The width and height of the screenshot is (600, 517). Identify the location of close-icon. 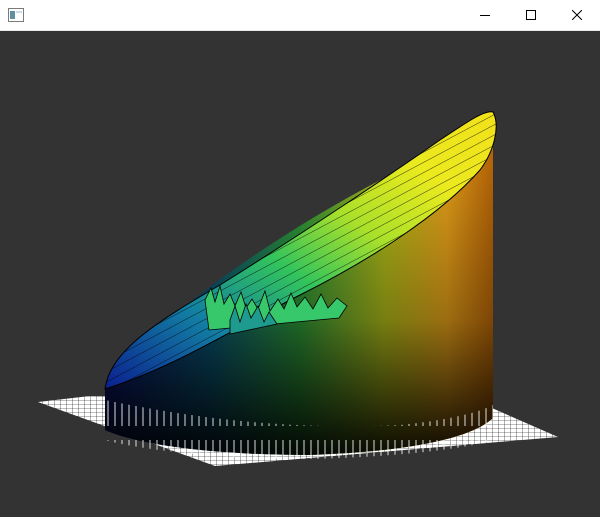
(577, 15).